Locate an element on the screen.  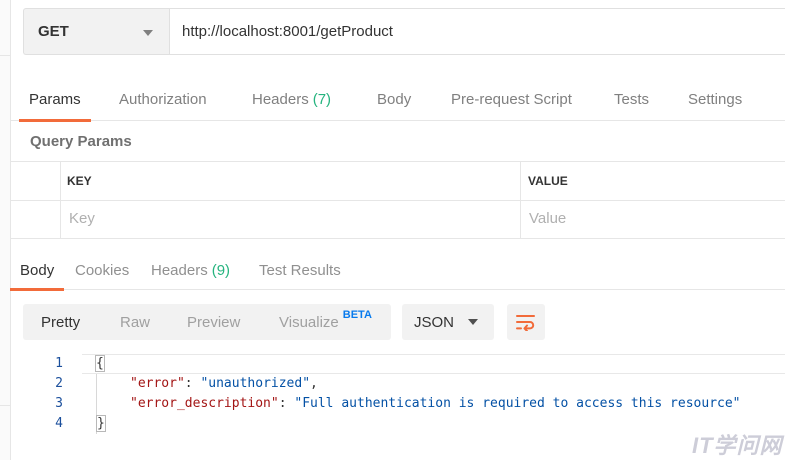
tab-response-headers: Headers (9) is located at coordinates (190, 270).